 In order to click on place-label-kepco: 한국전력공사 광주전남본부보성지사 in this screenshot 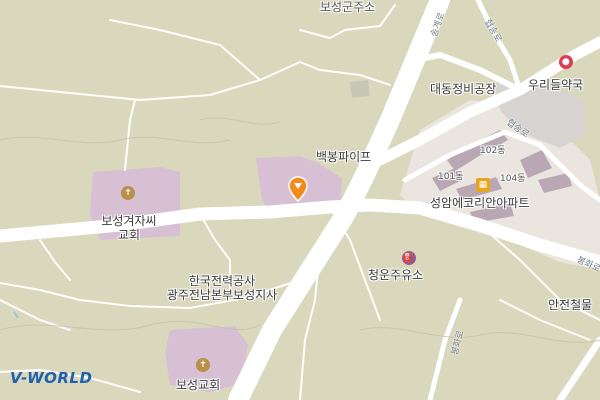, I will do `click(222, 288)`.